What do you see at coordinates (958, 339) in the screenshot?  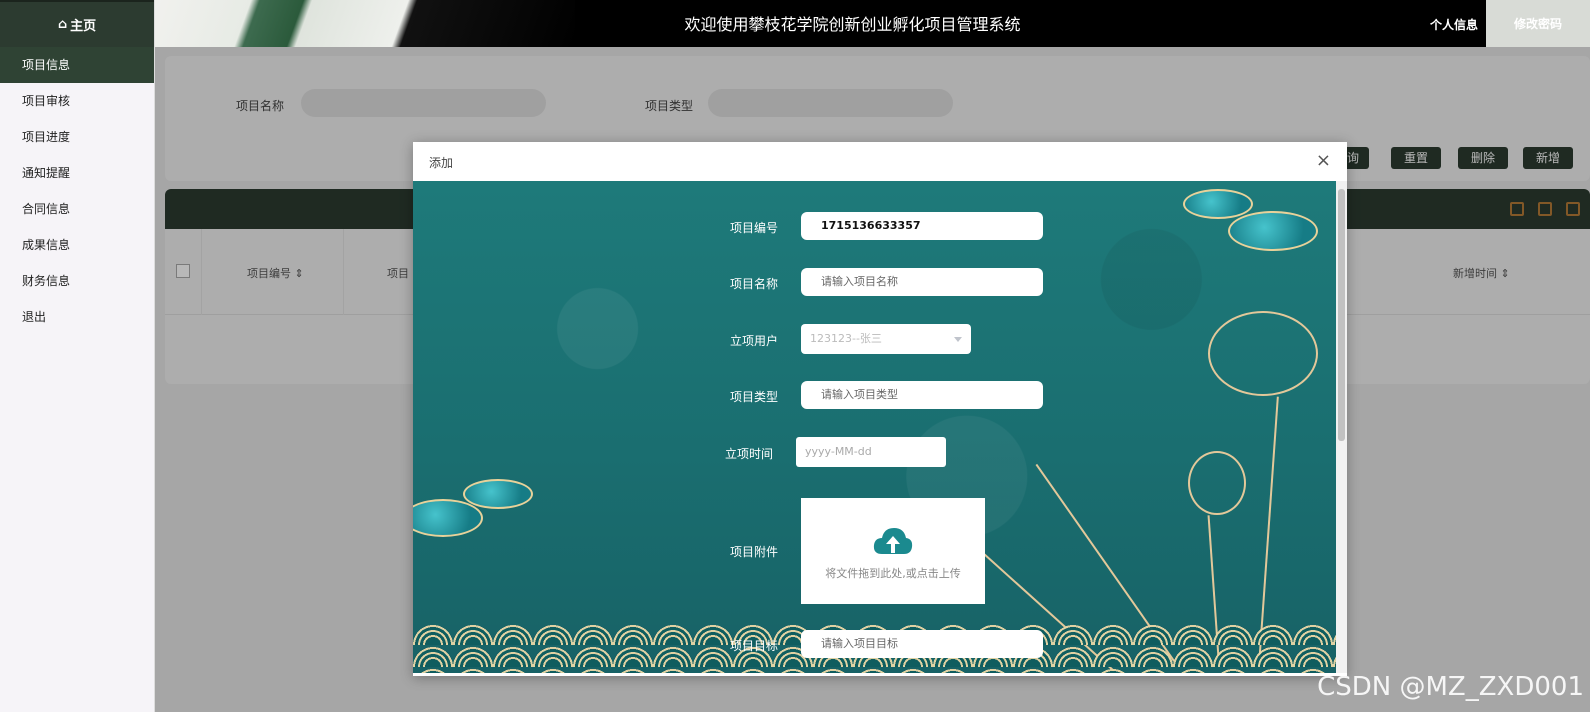 I see `chevron-down-icon` at bounding box center [958, 339].